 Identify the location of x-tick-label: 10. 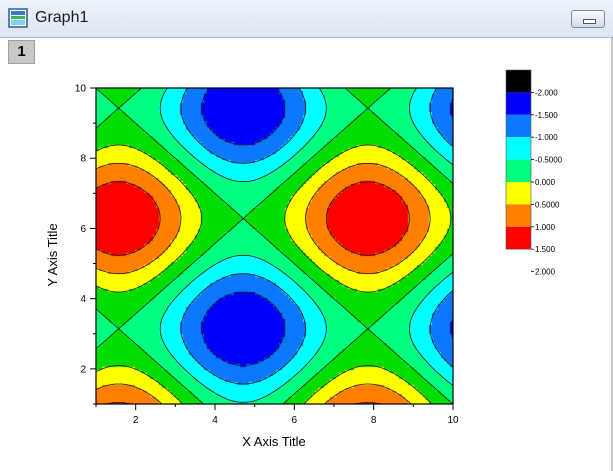
(453, 420).